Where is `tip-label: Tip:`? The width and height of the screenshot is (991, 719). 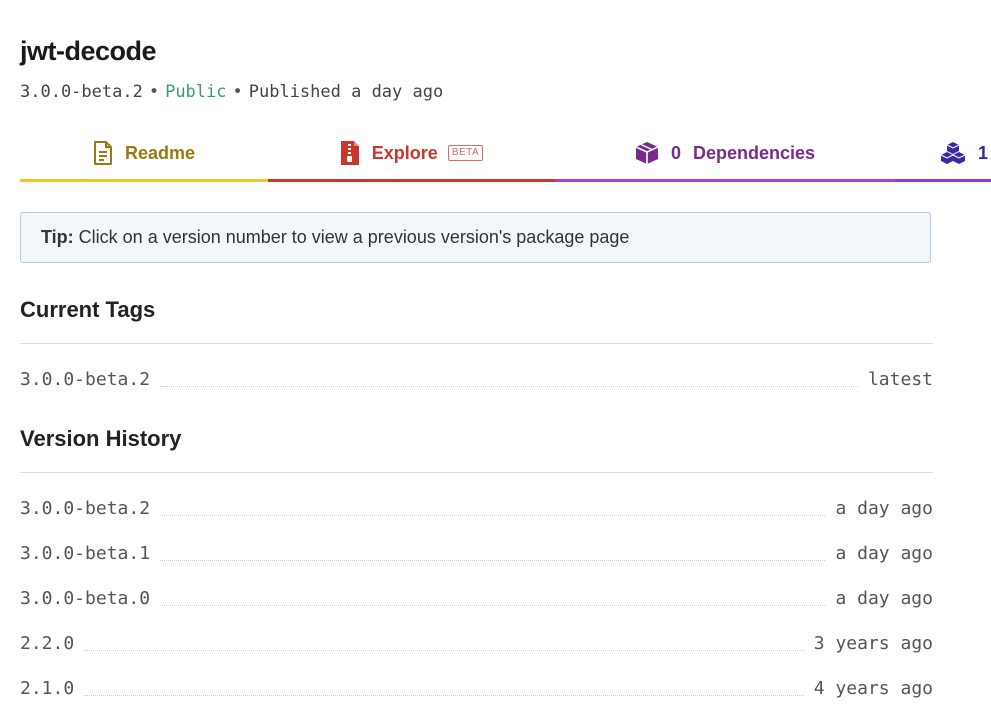 tip-label: Tip: is located at coordinates (57, 237).